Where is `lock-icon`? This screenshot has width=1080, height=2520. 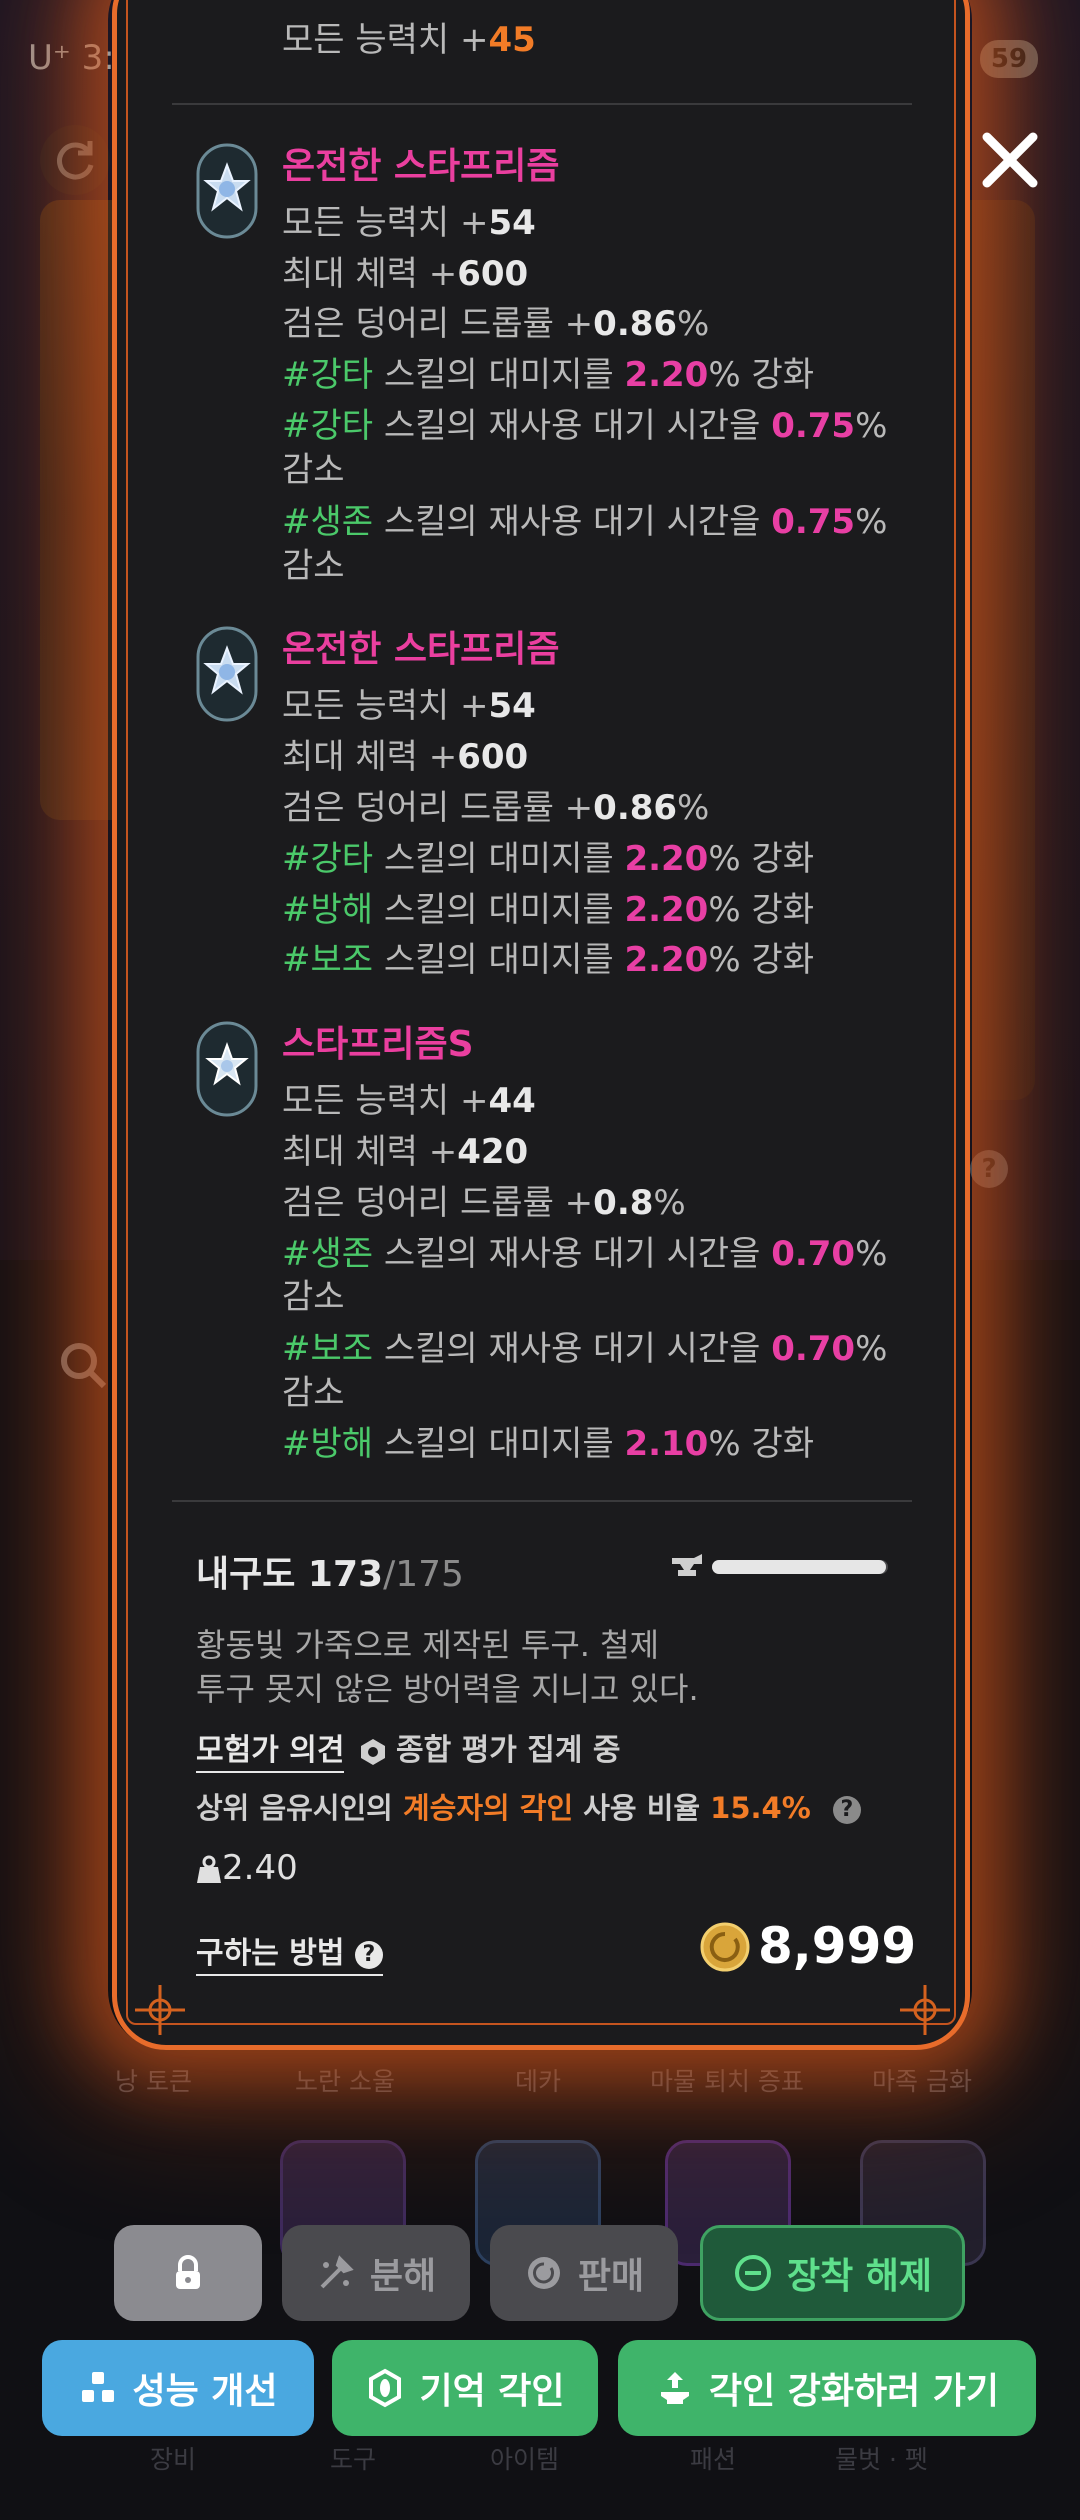 lock-icon is located at coordinates (188, 2272).